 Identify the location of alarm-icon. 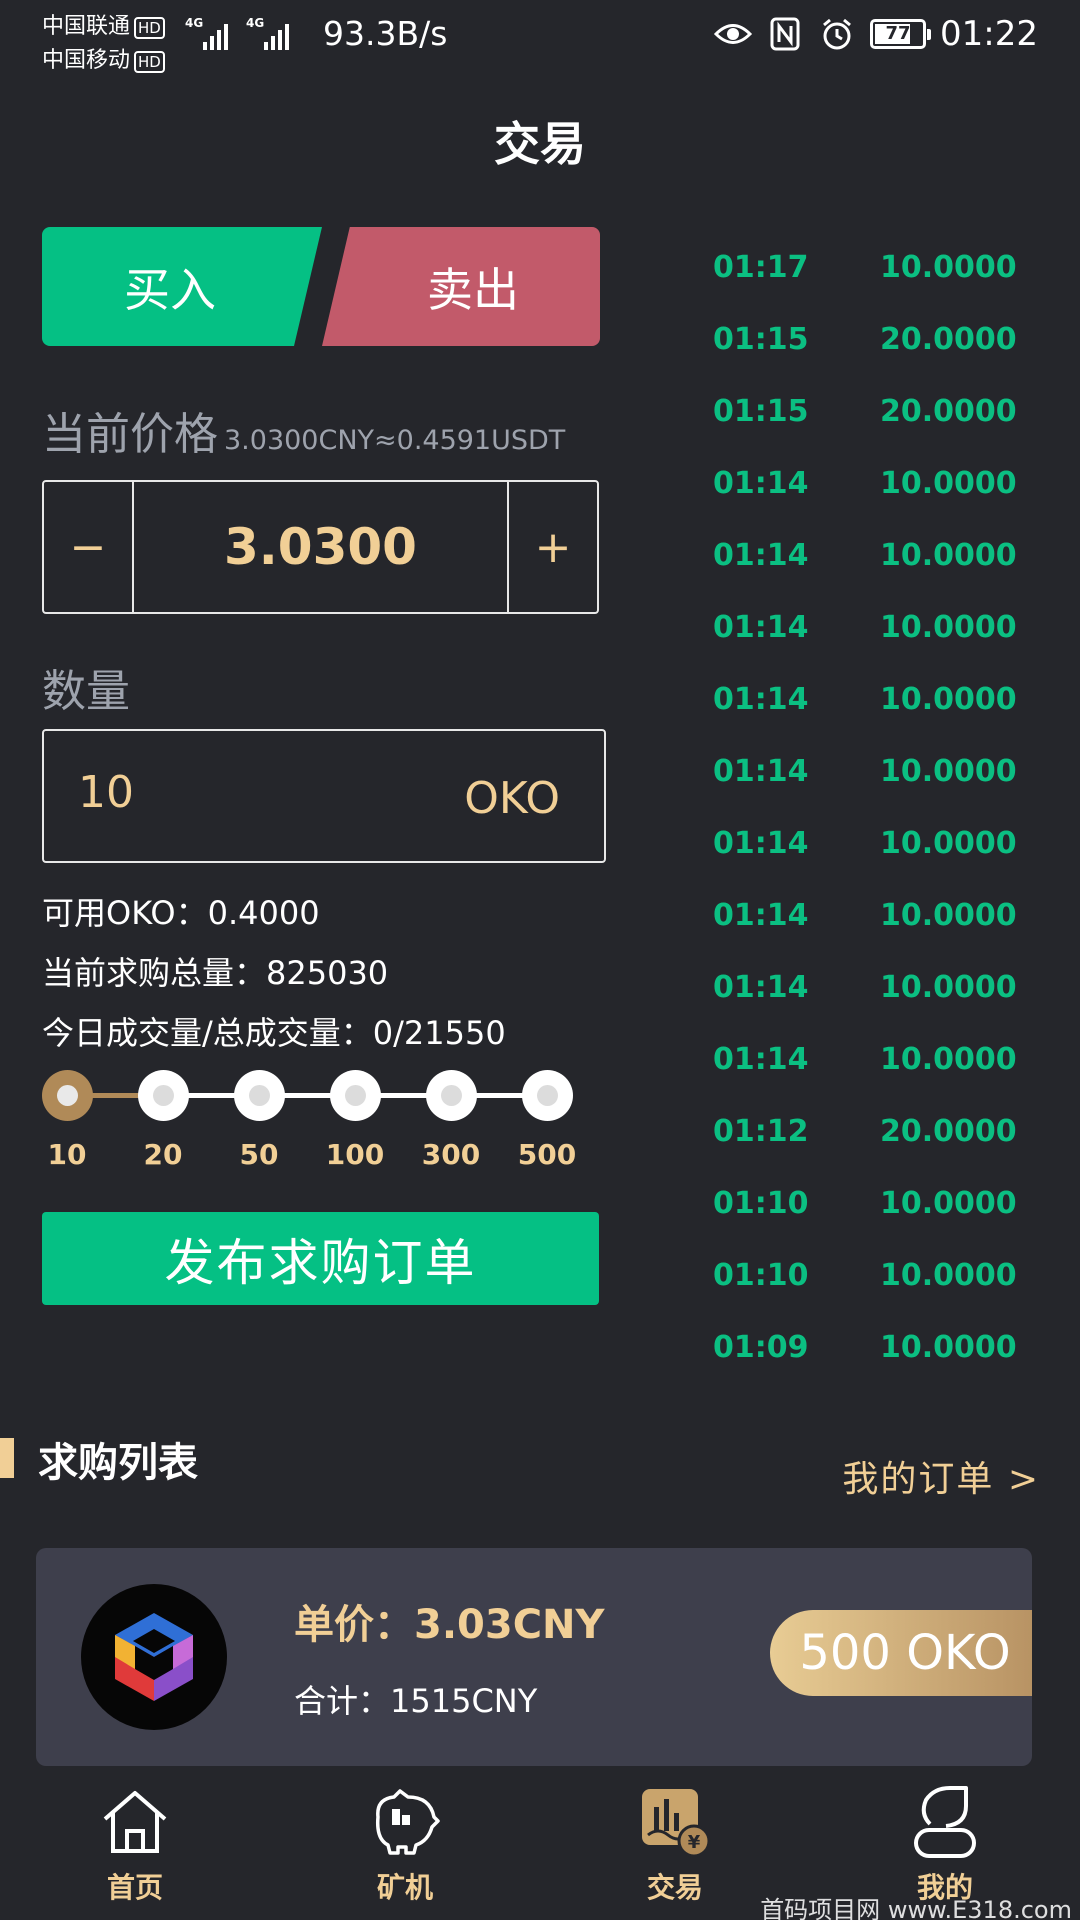
(837, 34).